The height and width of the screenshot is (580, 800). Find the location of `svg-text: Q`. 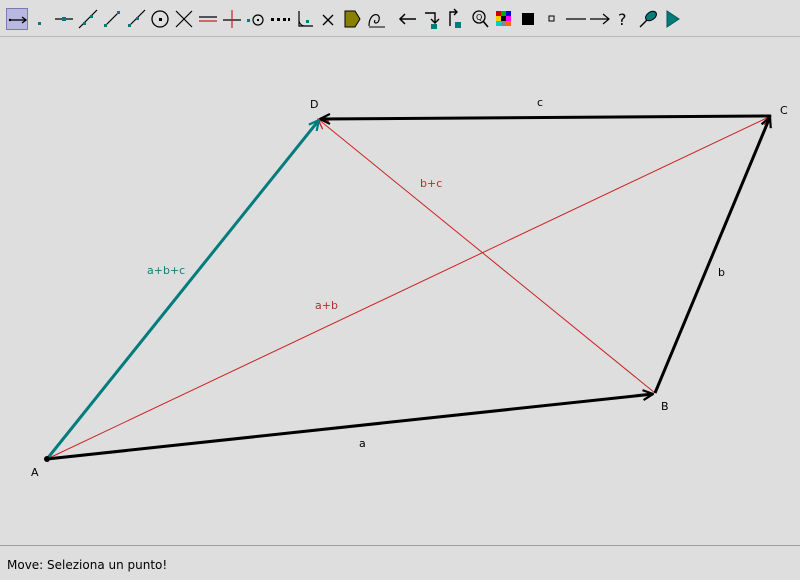

svg-text: Q is located at coordinates (479, 17).